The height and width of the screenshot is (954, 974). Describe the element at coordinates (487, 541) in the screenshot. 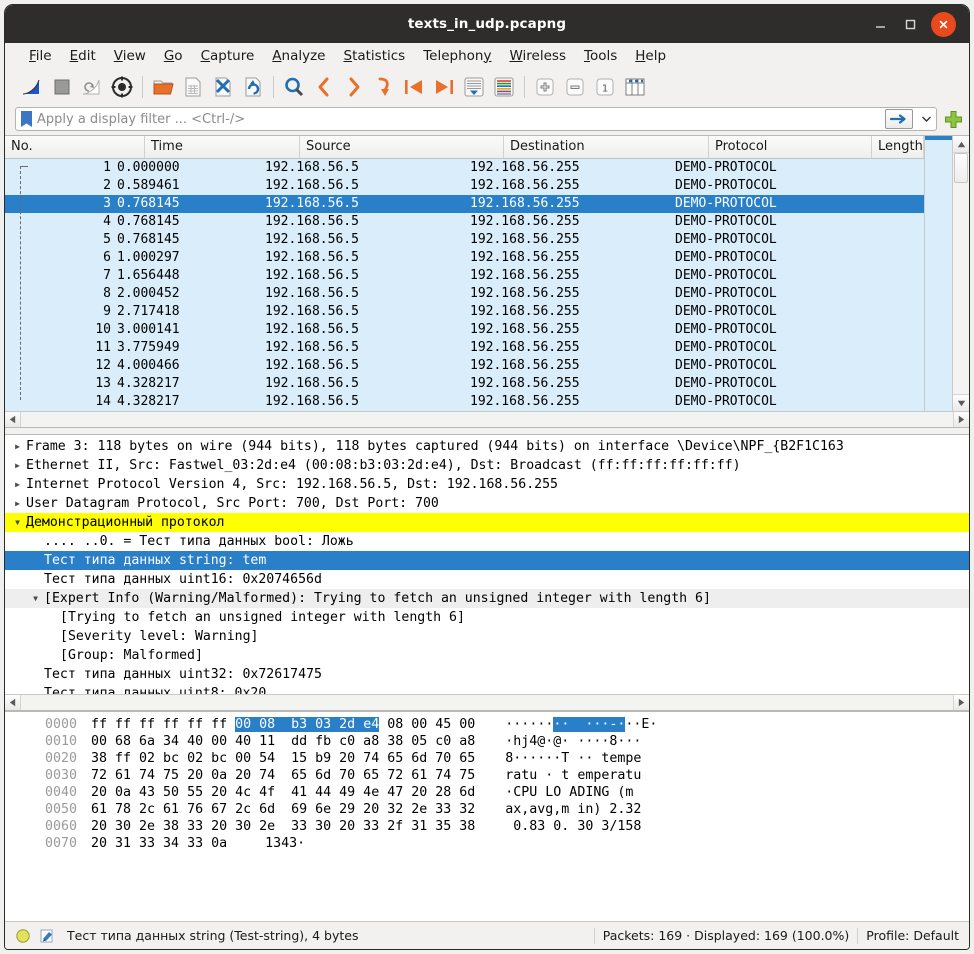

I see `detail-tree-row: .... ..0. = Тест типа данных bool: Ложь` at that location.